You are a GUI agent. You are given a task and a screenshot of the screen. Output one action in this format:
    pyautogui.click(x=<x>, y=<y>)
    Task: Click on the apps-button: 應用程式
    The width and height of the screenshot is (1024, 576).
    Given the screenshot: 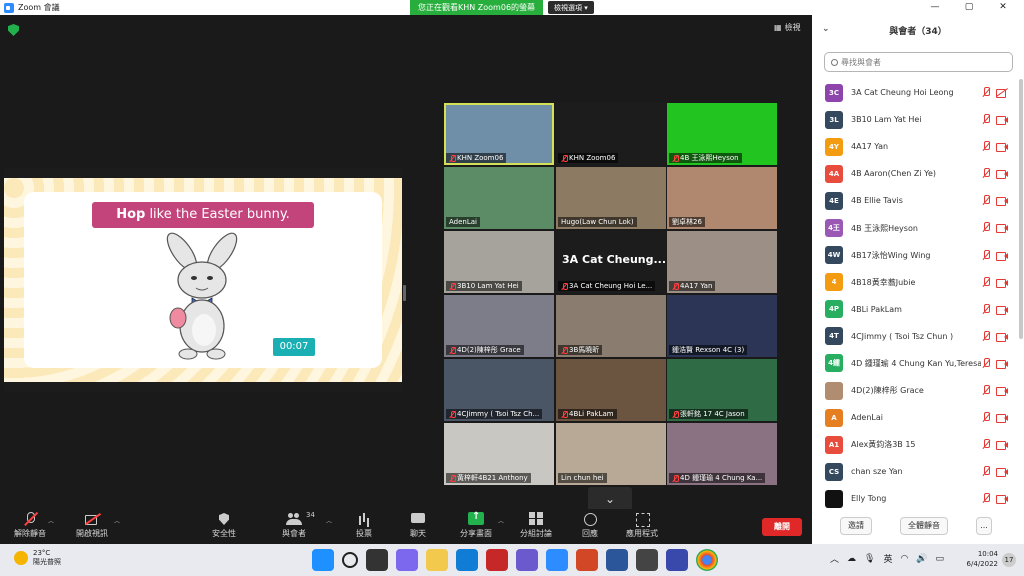 What is the action you would take?
    pyautogui.click(x=642, y=525)
    